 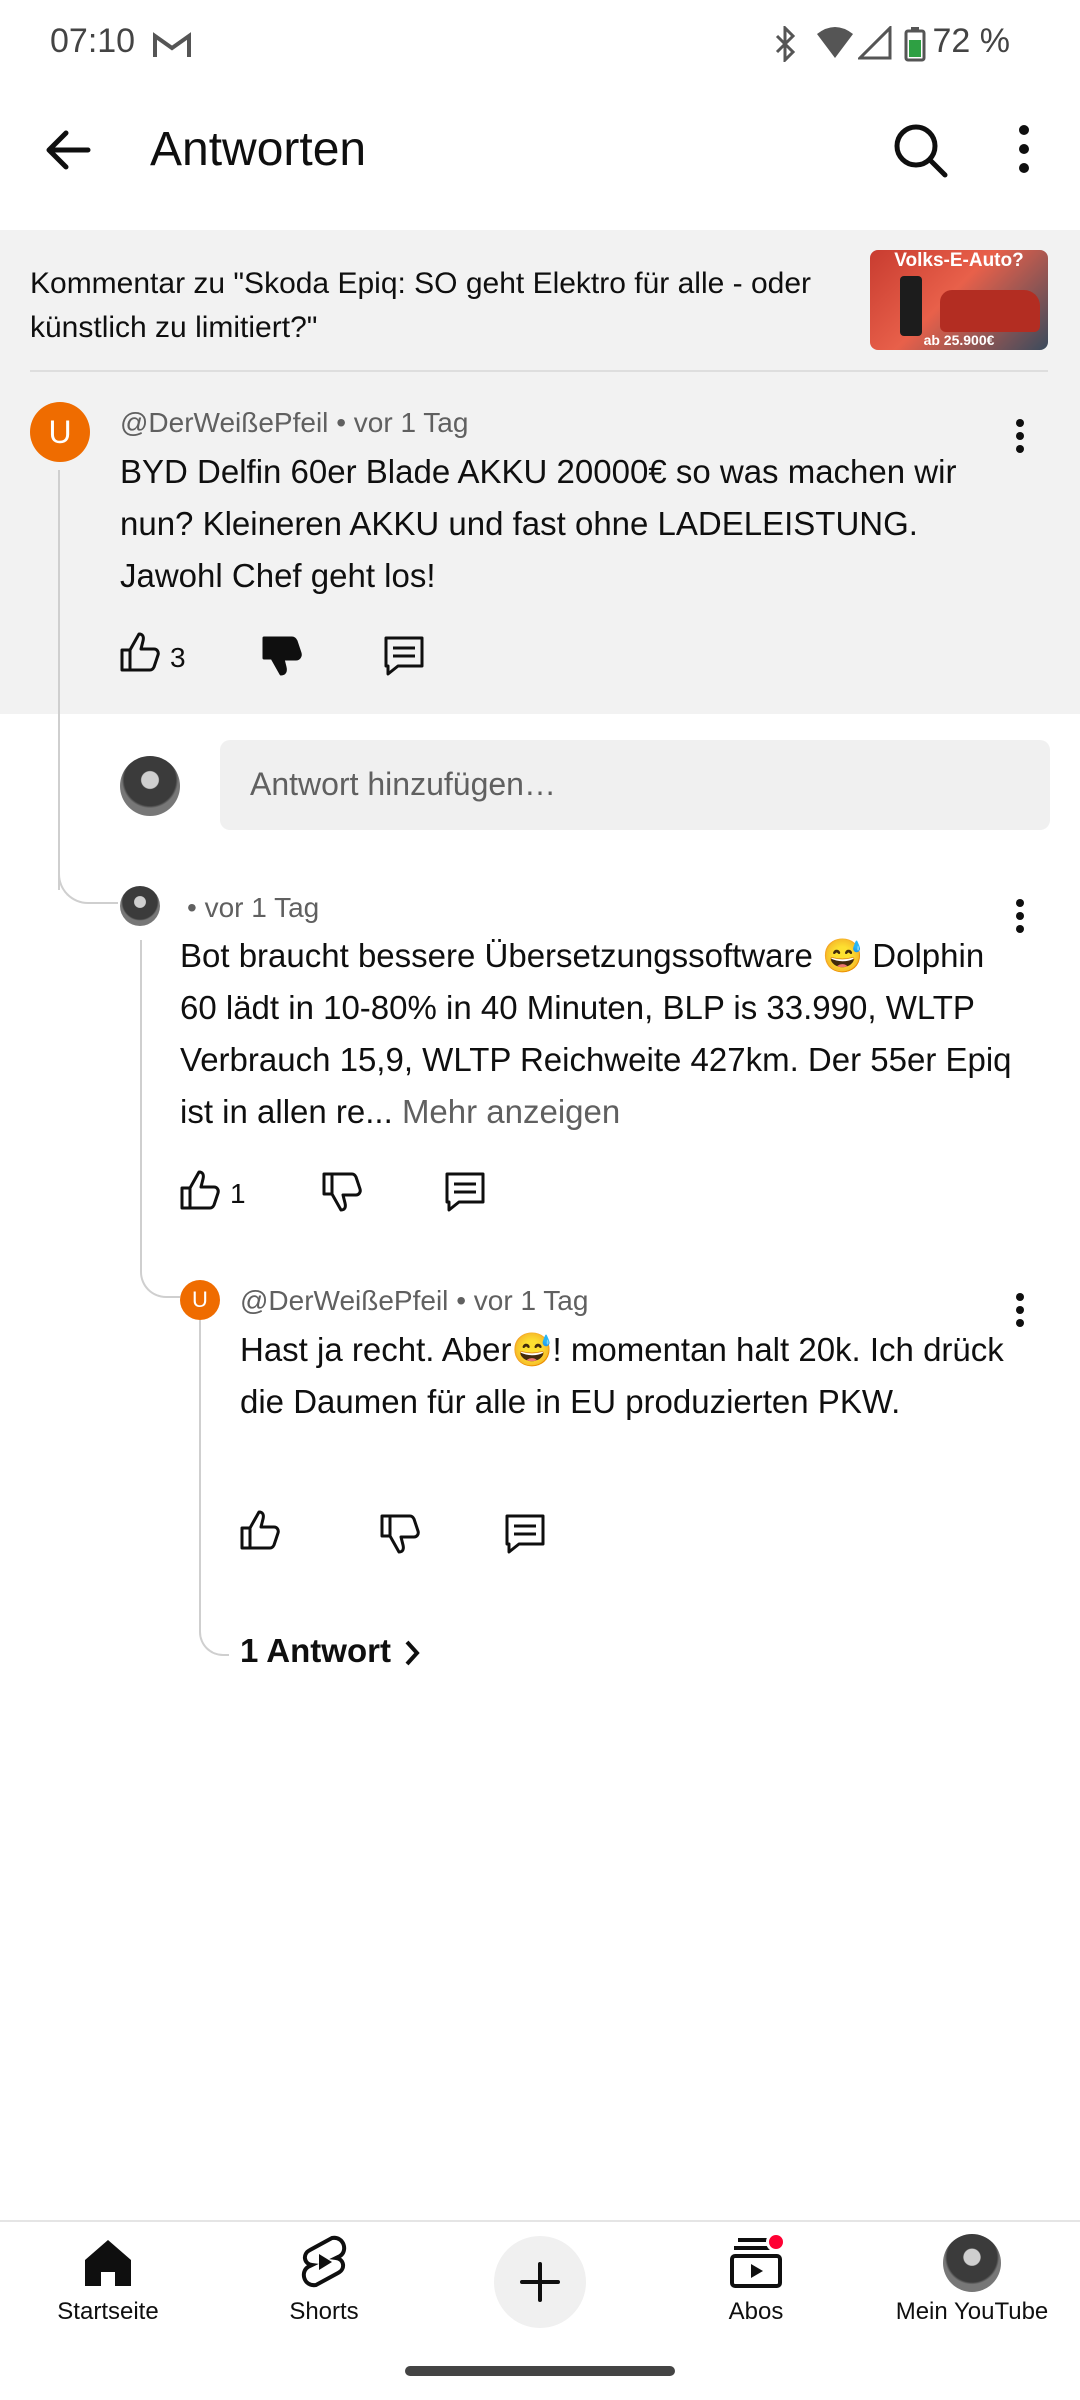 I want to click on show-more-link: Mehr anzeigen, so click(x=511, y=1111).